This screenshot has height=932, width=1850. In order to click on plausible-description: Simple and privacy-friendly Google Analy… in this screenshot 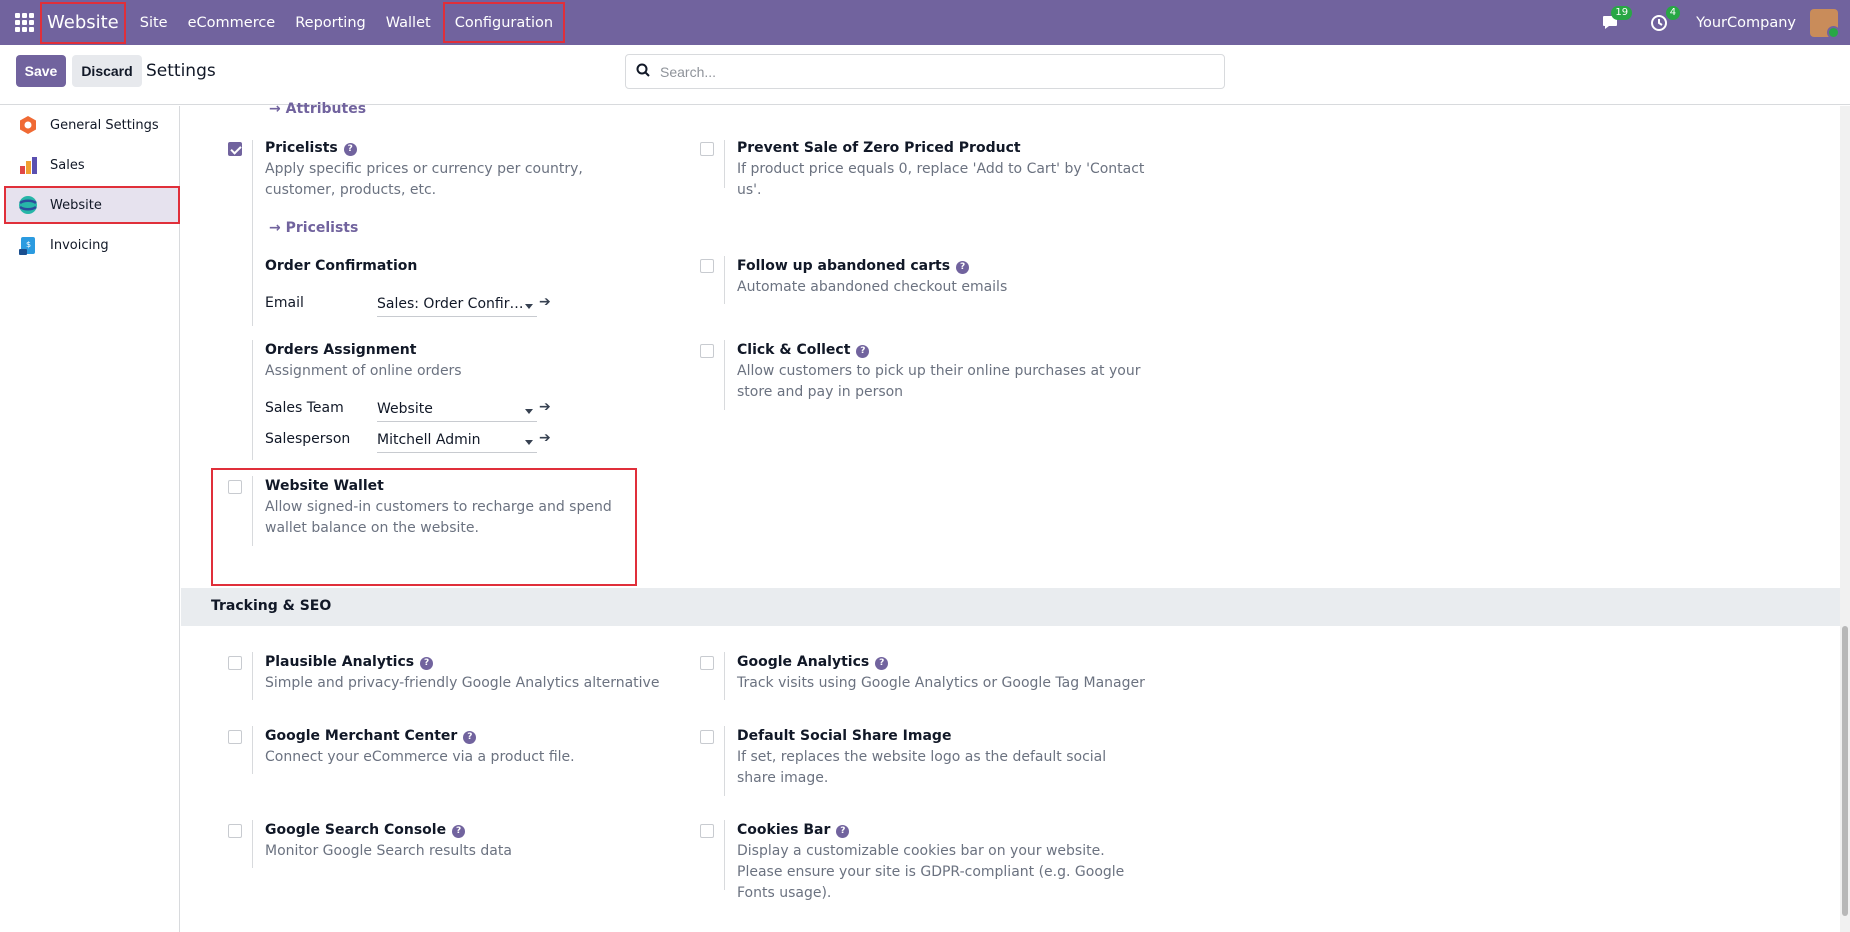, I will do `click(462, 683)`.